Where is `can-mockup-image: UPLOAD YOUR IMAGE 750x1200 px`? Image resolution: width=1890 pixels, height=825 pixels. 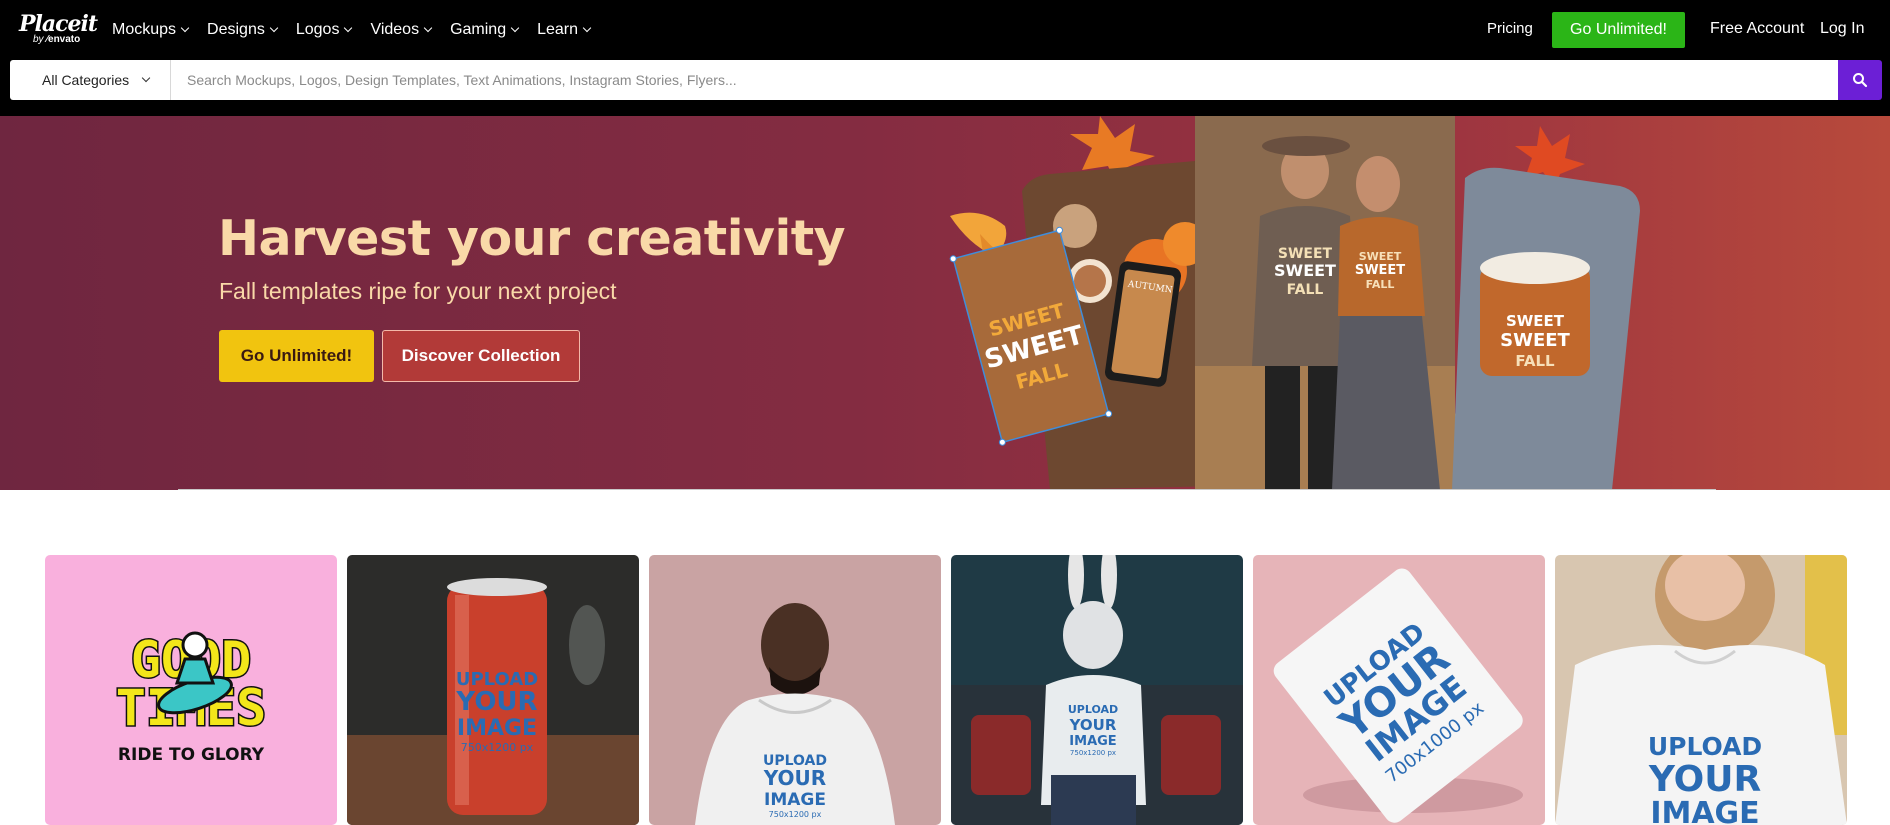
can-mockup-image: UPLOAD YOUR IMAGE 750x1200 px is located at coordinates (493, 690).